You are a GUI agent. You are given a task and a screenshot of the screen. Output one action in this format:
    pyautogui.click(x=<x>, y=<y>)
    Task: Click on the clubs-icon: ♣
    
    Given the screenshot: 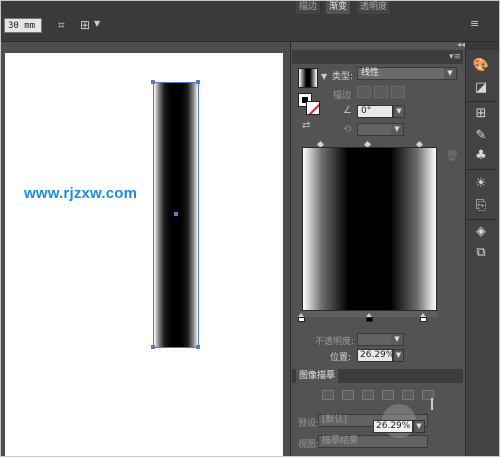 What is the action you would take?
    pyautogui.click(x=481, y=156)
    